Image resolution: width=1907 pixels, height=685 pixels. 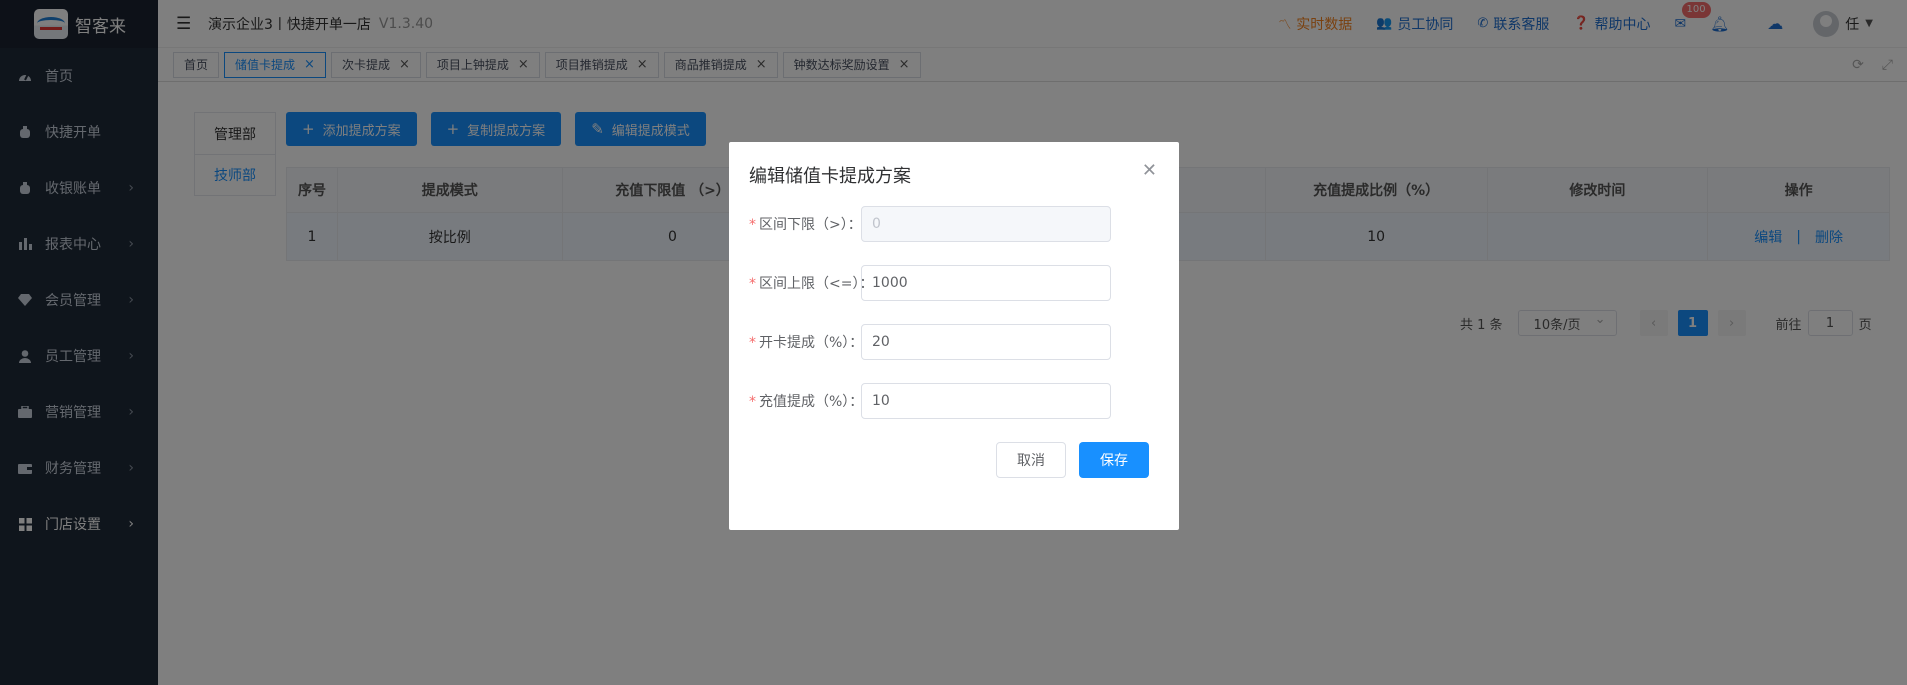 I want to click on label-text: 区间上限（<=）：, so click(x=816, y=284).